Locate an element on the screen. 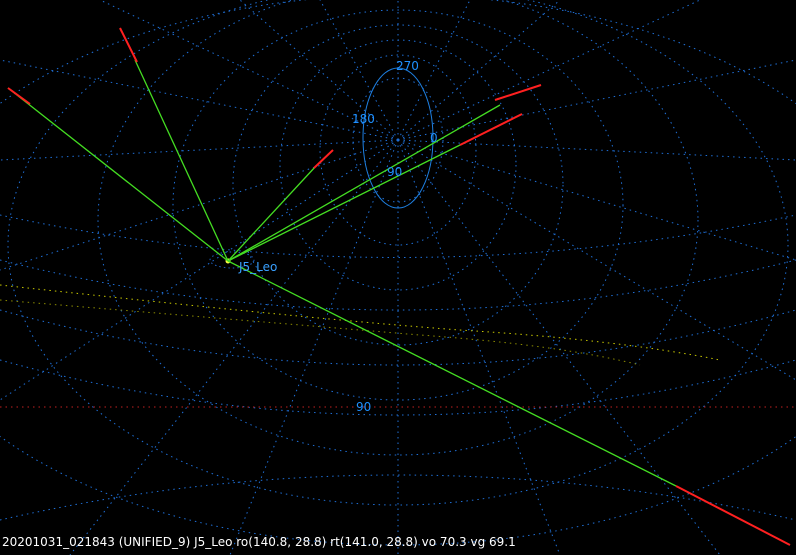 The image size is (796, 555). azimuth-label-0: 0 is located at coordinates (434, 138).